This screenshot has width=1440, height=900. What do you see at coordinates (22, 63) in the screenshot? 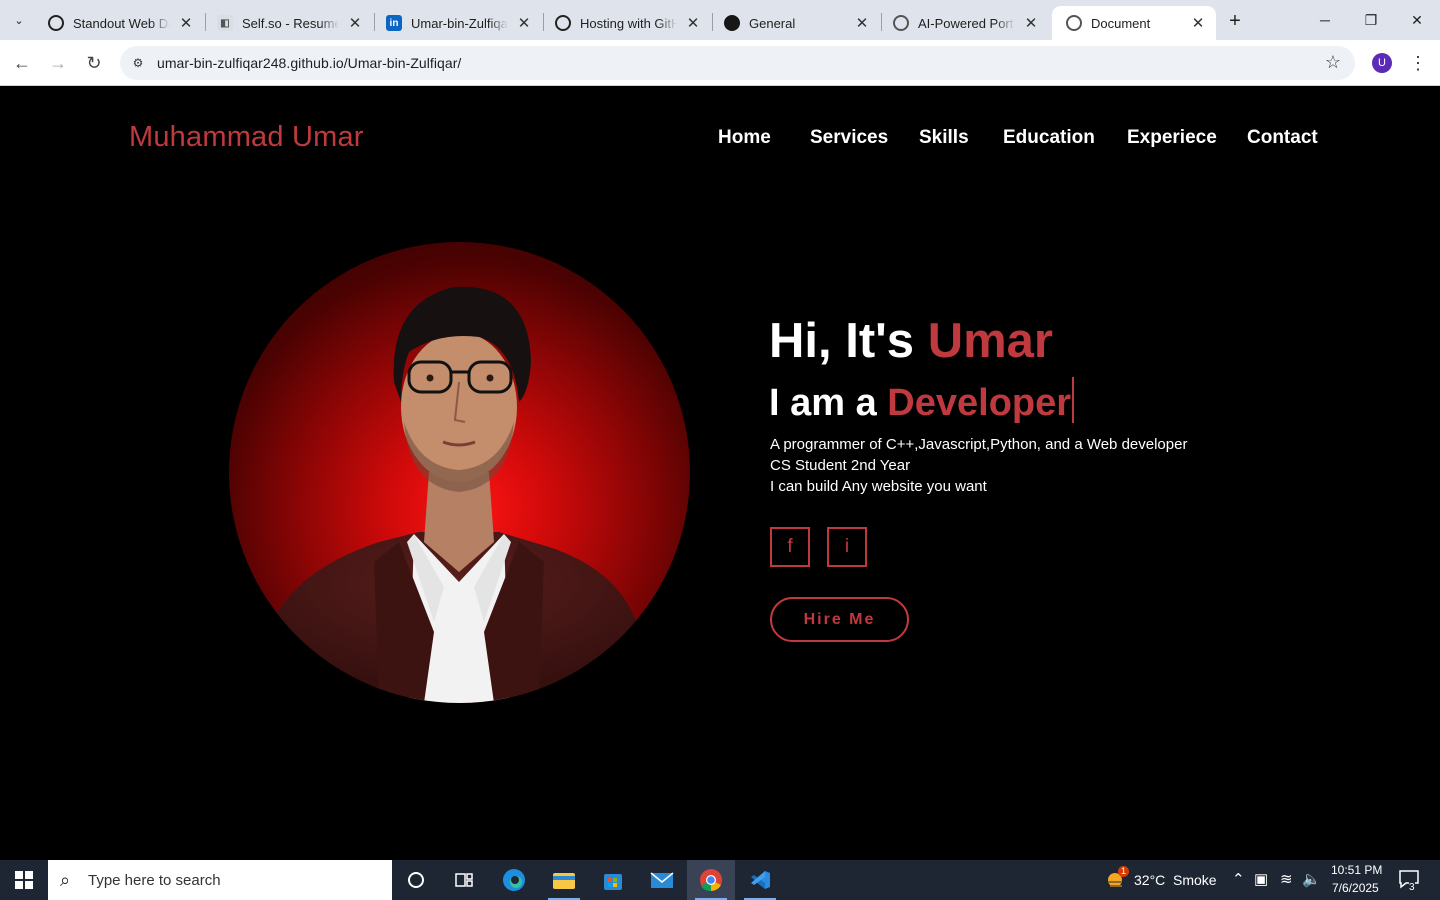
I see `back-icon: ←` at bounding box center [22, 63].